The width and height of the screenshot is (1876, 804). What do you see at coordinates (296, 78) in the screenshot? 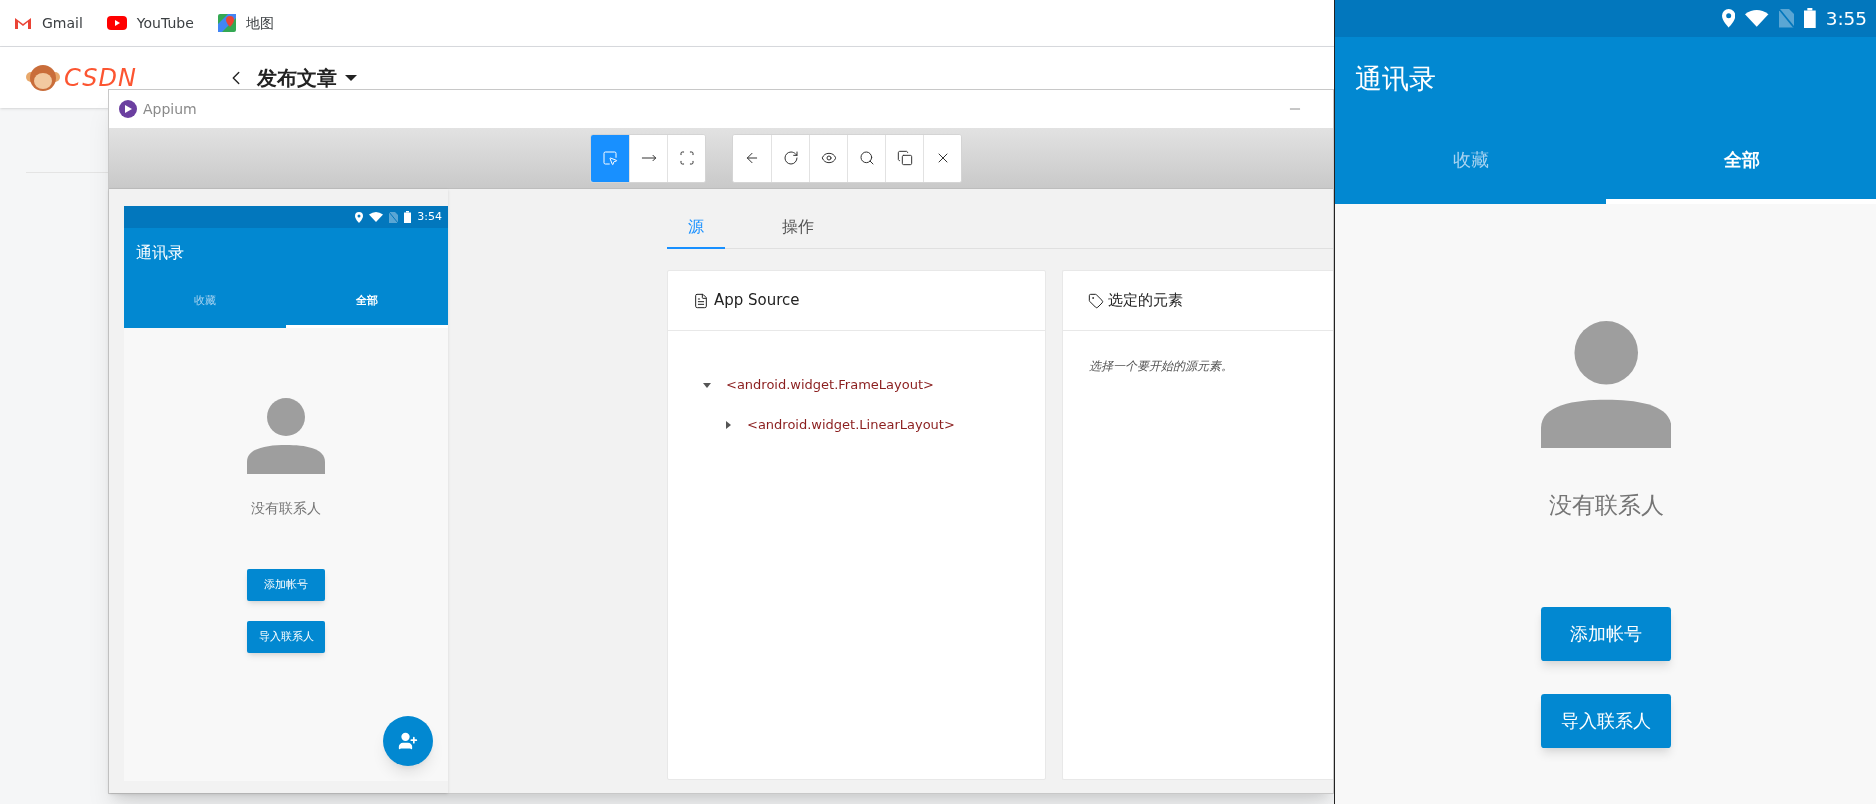
I see `page-title: 发布文章` at bounding box center [296, 78].